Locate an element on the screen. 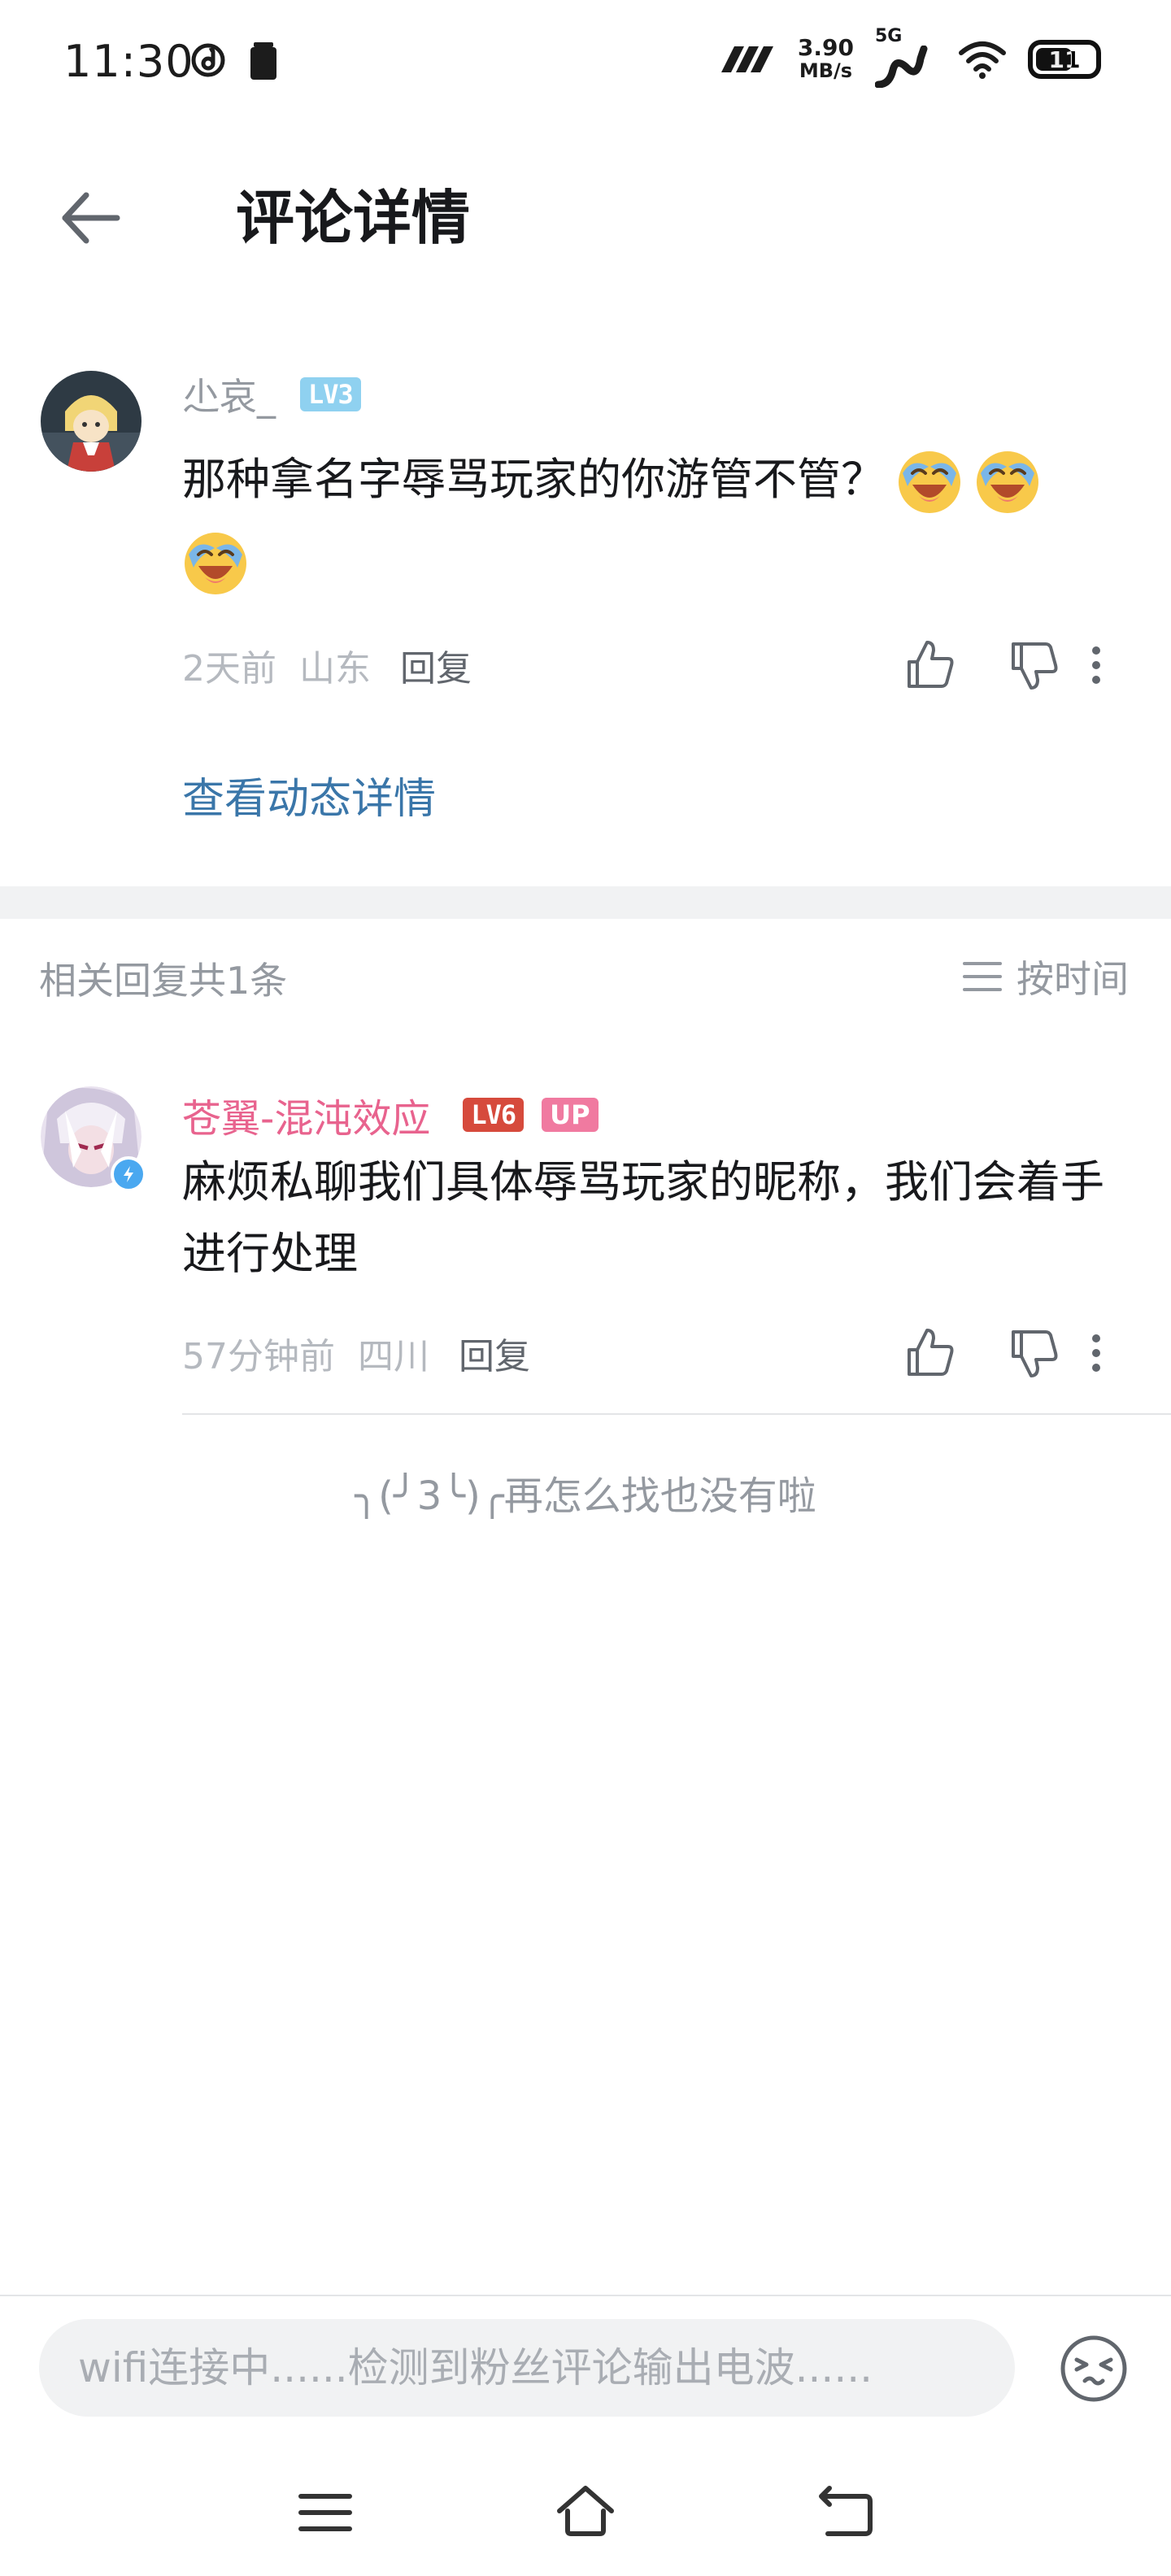 The width and height of the screenshot is (1171, 2576). avatar-image is located at coordinates (91, 422).